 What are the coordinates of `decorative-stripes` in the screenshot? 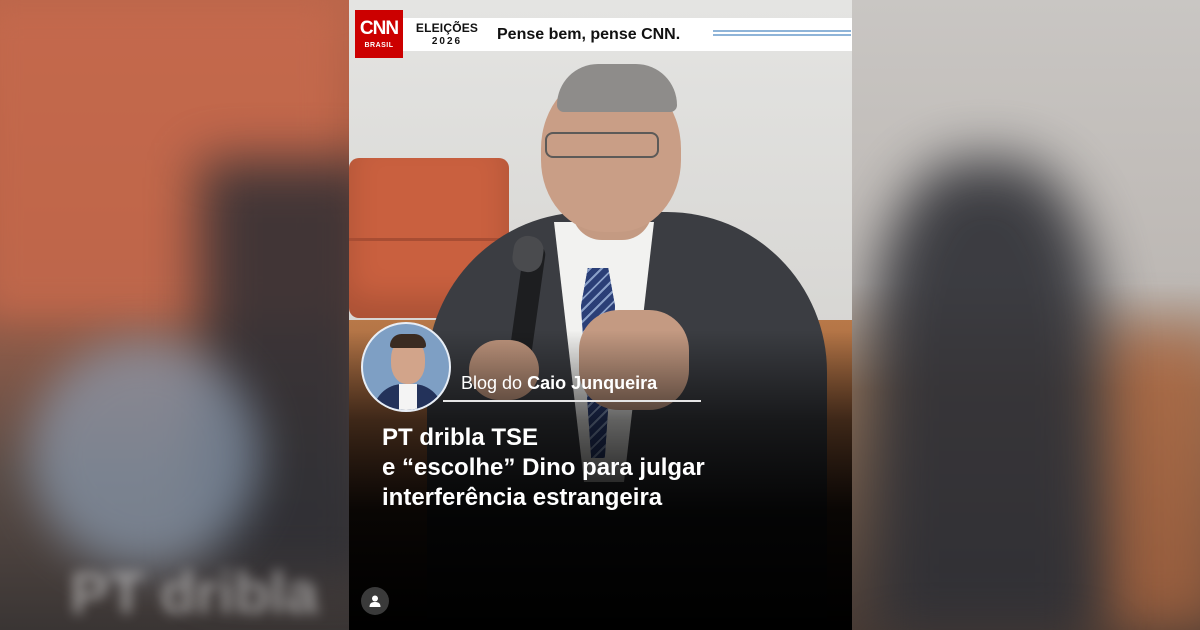 It's located at (782, 34).